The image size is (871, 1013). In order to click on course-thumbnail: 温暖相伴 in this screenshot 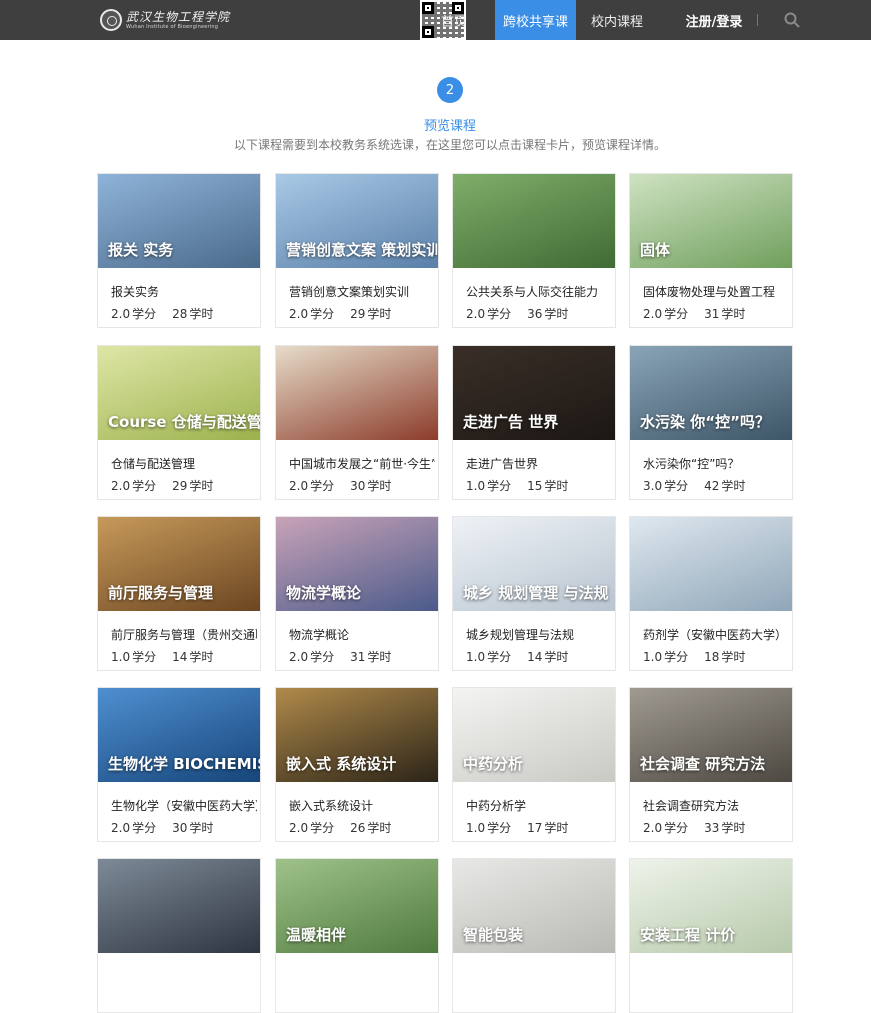, I will do `click(357, 906)`.